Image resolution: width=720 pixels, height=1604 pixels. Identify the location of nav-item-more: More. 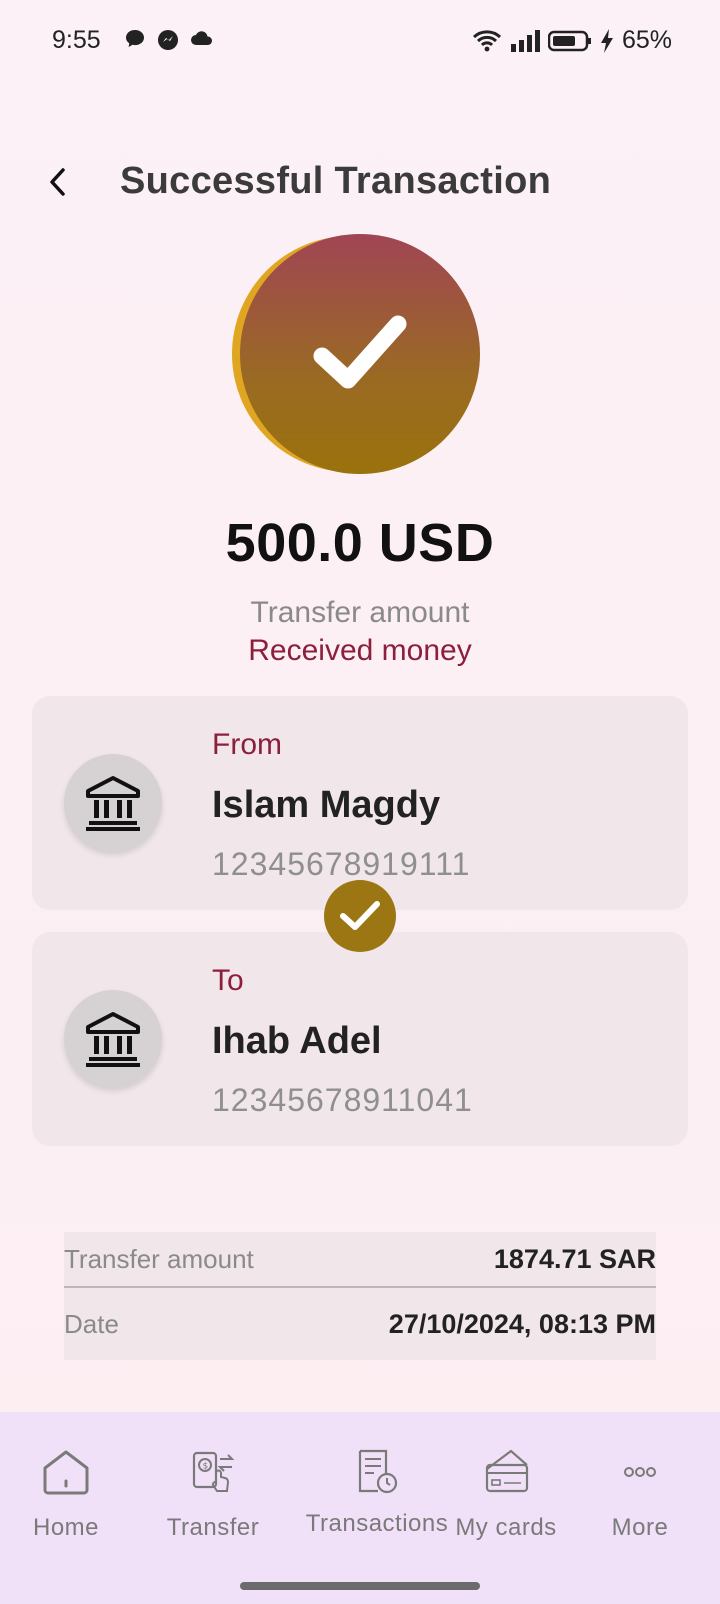
(640, 1492).